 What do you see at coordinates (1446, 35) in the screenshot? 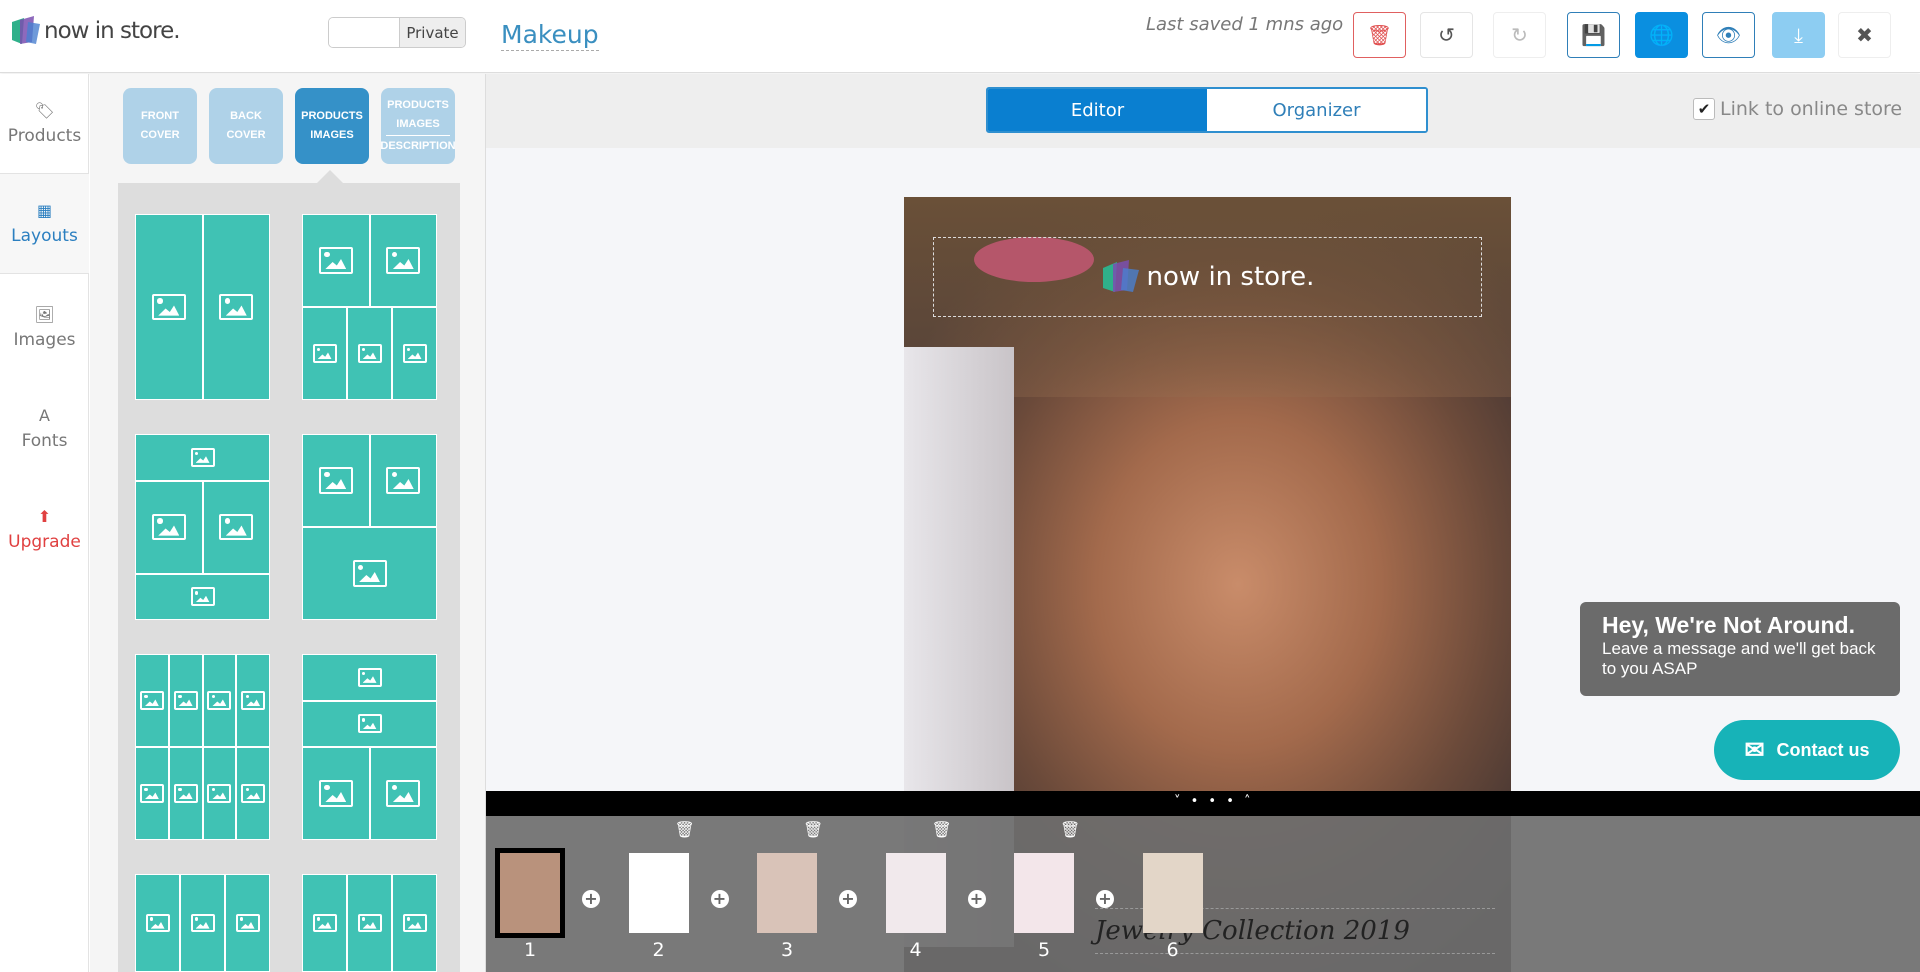
I see `undo-button: ↺` at bounding box center [1446, 35].